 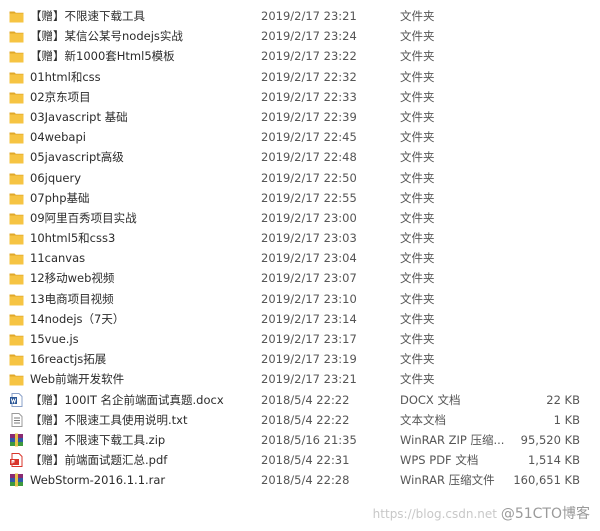 I want to click on file-date: 2019/2/17 23:10, so click(x=309, y=298).